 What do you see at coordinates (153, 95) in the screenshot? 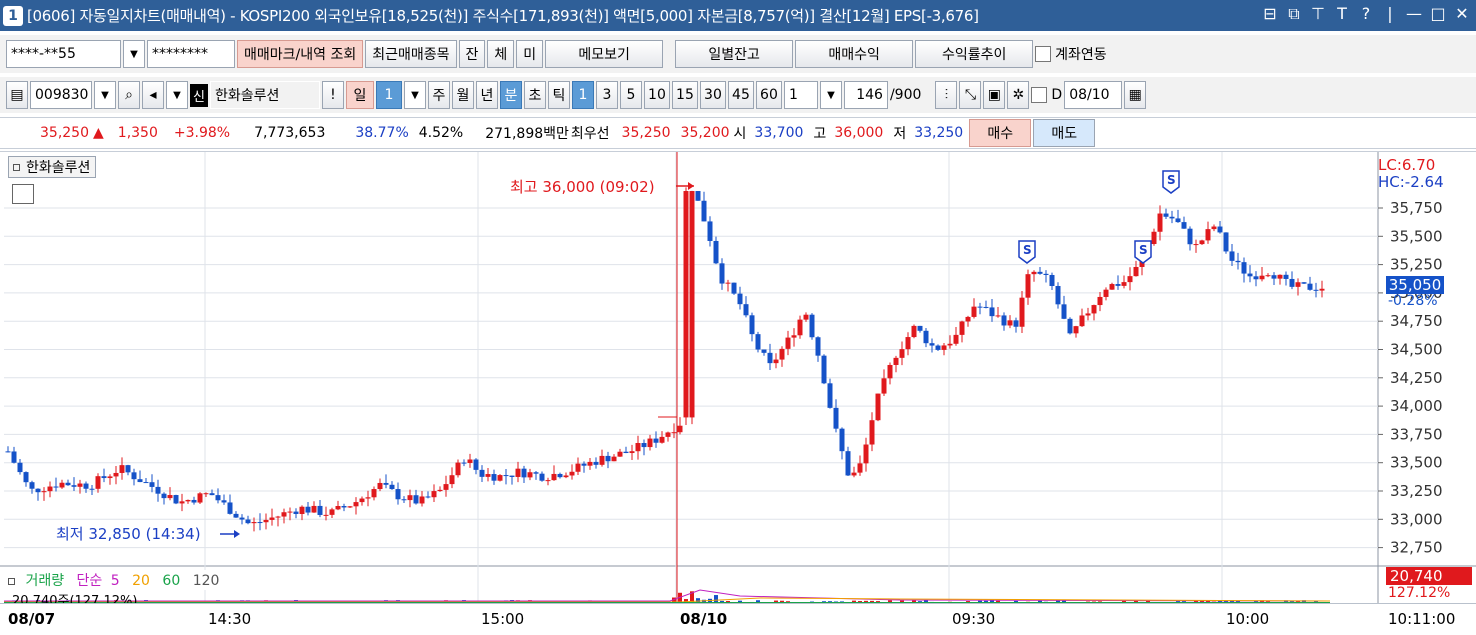
I see `sound-icon: ◂` at bounding box center [153, 95].